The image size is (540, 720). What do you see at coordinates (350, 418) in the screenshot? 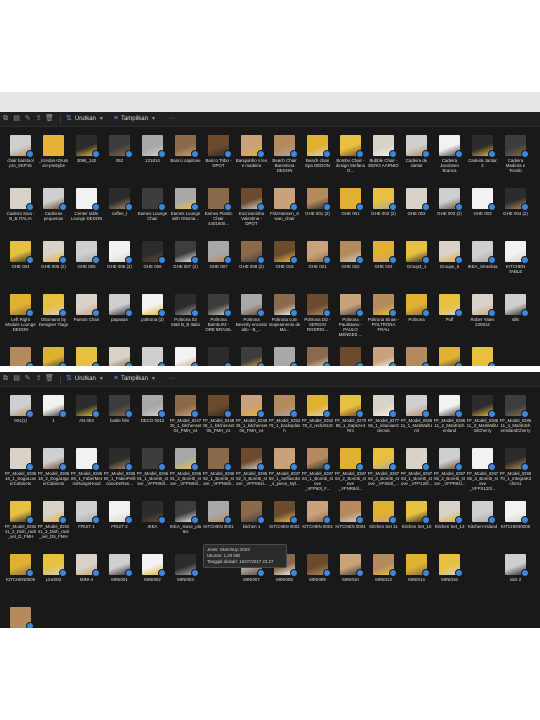
I see `file-item: FF_Model_ID7085_1_Sapeze4Rm` at bounding box center [350, 418].